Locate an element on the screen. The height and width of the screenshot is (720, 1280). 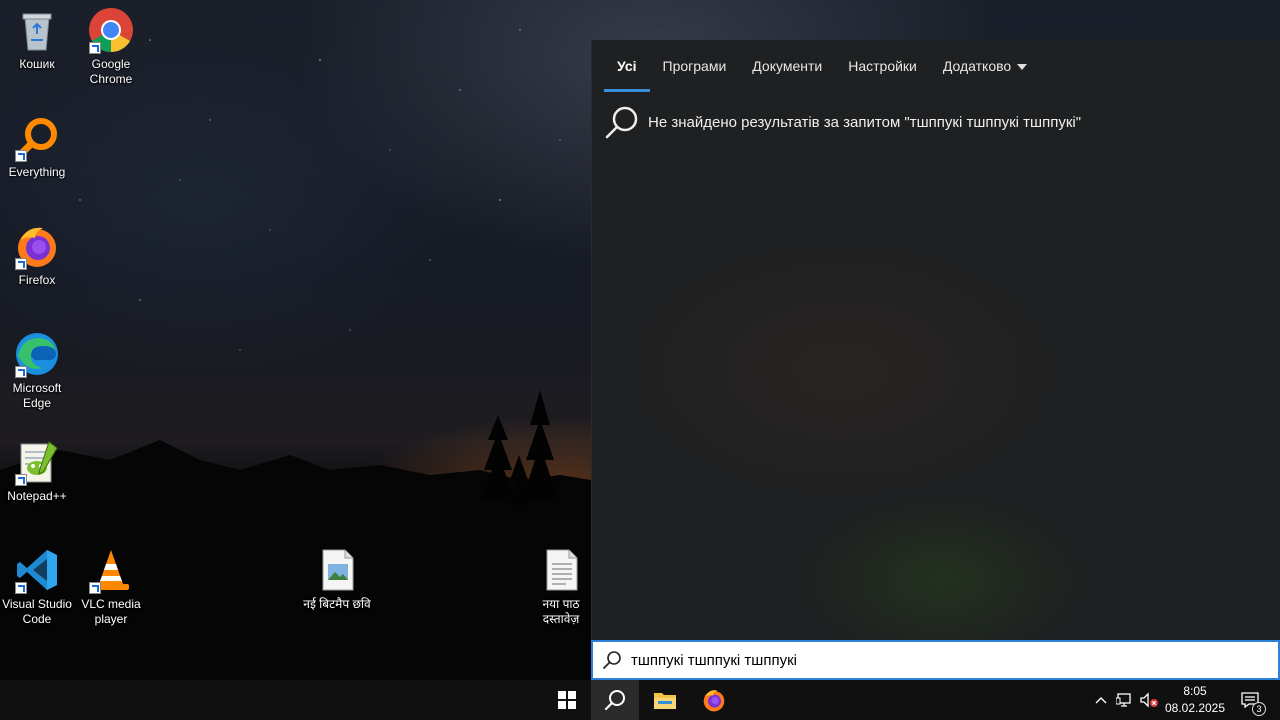
chrome-icon is located at coordinates (111, 30).